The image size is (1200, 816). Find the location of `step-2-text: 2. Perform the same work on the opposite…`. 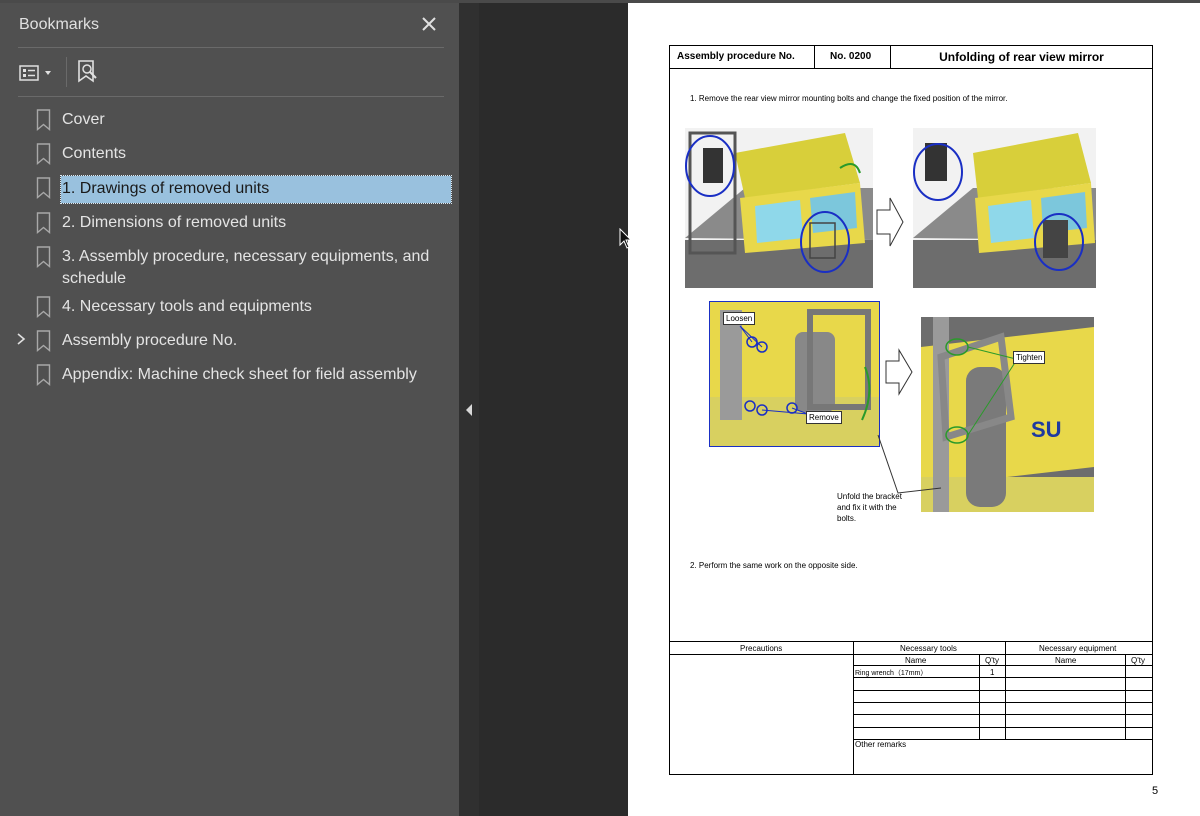

step-2-text: 2. Perform the same work on the opposite… is located at coordinates (774, 565).